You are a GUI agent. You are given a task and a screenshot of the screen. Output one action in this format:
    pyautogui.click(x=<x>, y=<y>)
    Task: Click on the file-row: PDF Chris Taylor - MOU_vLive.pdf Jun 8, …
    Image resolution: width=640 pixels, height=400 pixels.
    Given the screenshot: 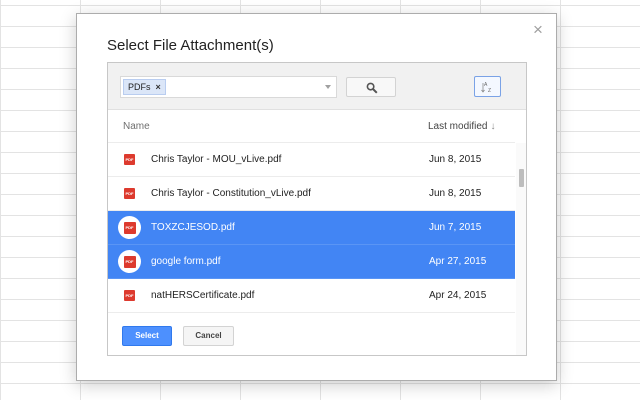 What is the action you would take?
    pyautogui.click(x=311, y=160)
    